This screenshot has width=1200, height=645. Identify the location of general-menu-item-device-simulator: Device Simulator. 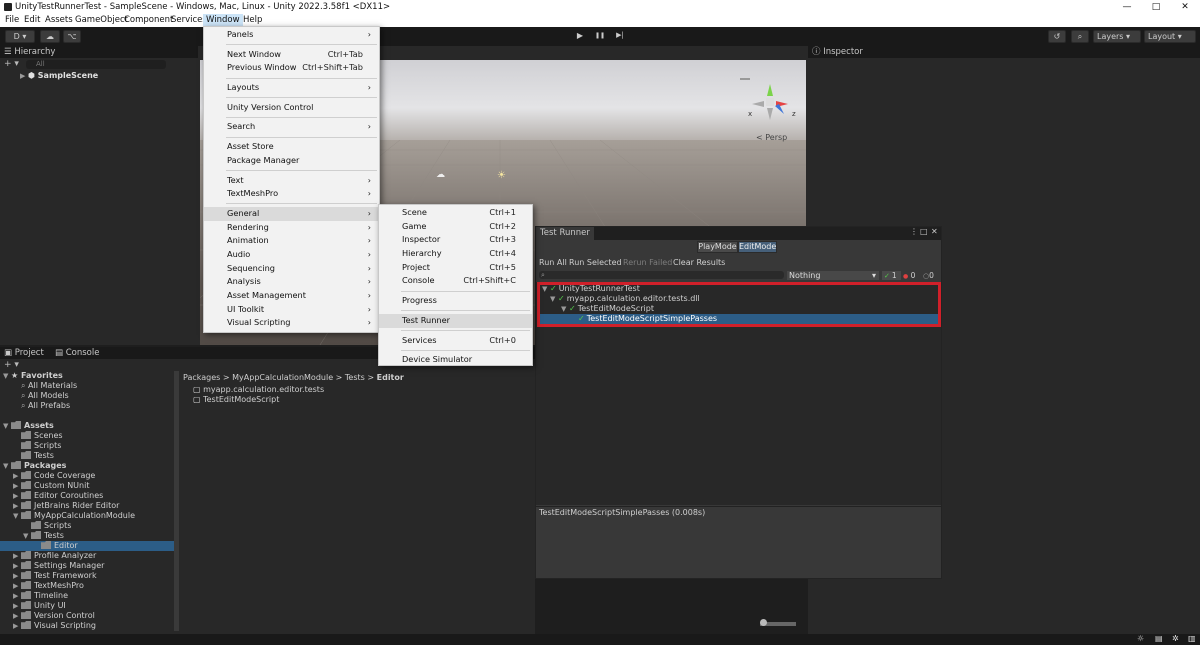
(455, 360).